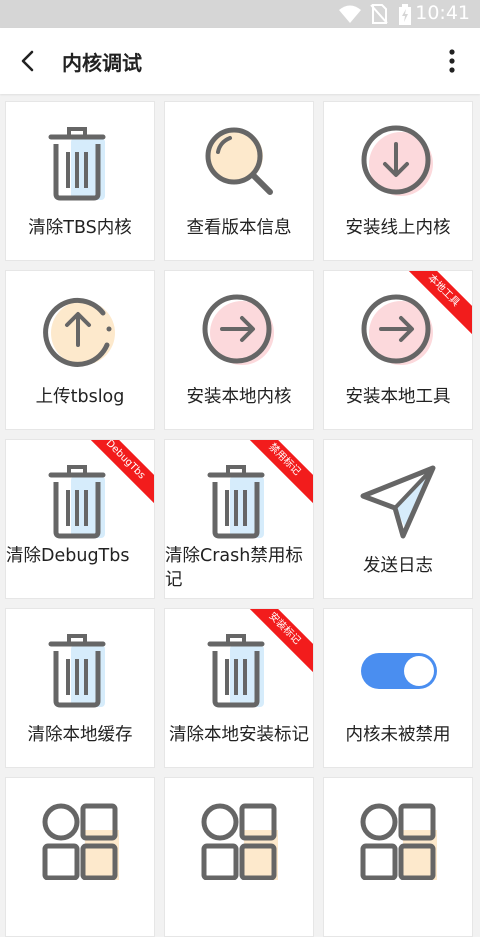 This screenshot has height=937, width=480. What do you see at coordinates (399, 671) in the screenshot?
I see `toggle-switch-icon` at bounding box center [399, 671].